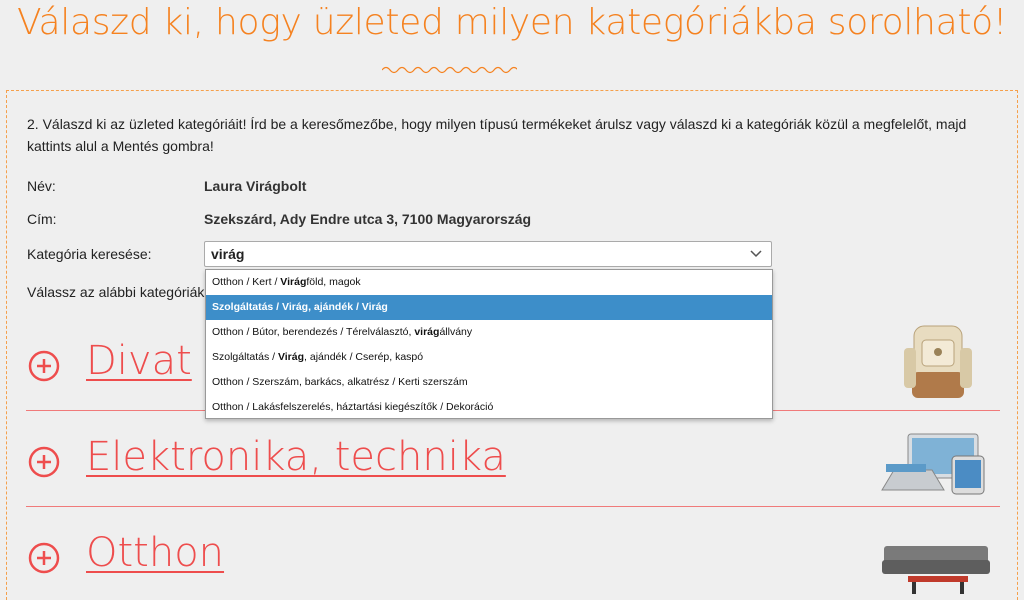 This screenshot has width=1024, height=600. I want to click on dropdown-option: Szolgáltatás / Virág, ajándék / Virág, so click(489, 307).